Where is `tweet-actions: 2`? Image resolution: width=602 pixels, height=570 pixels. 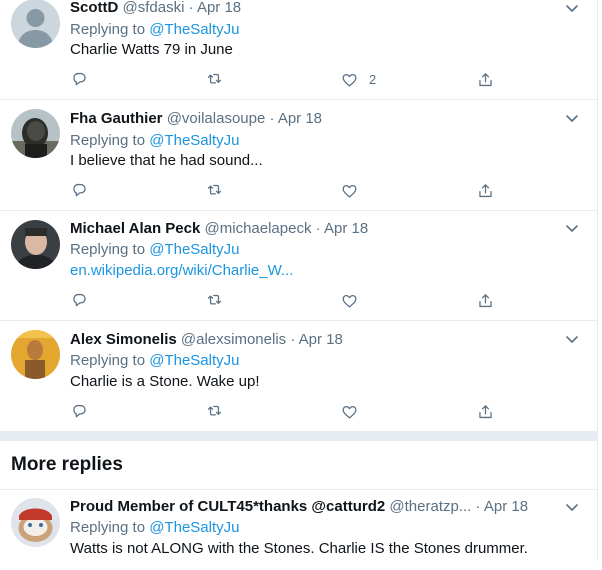
tweet-actions: 2 is located at coordinates (285, 80).